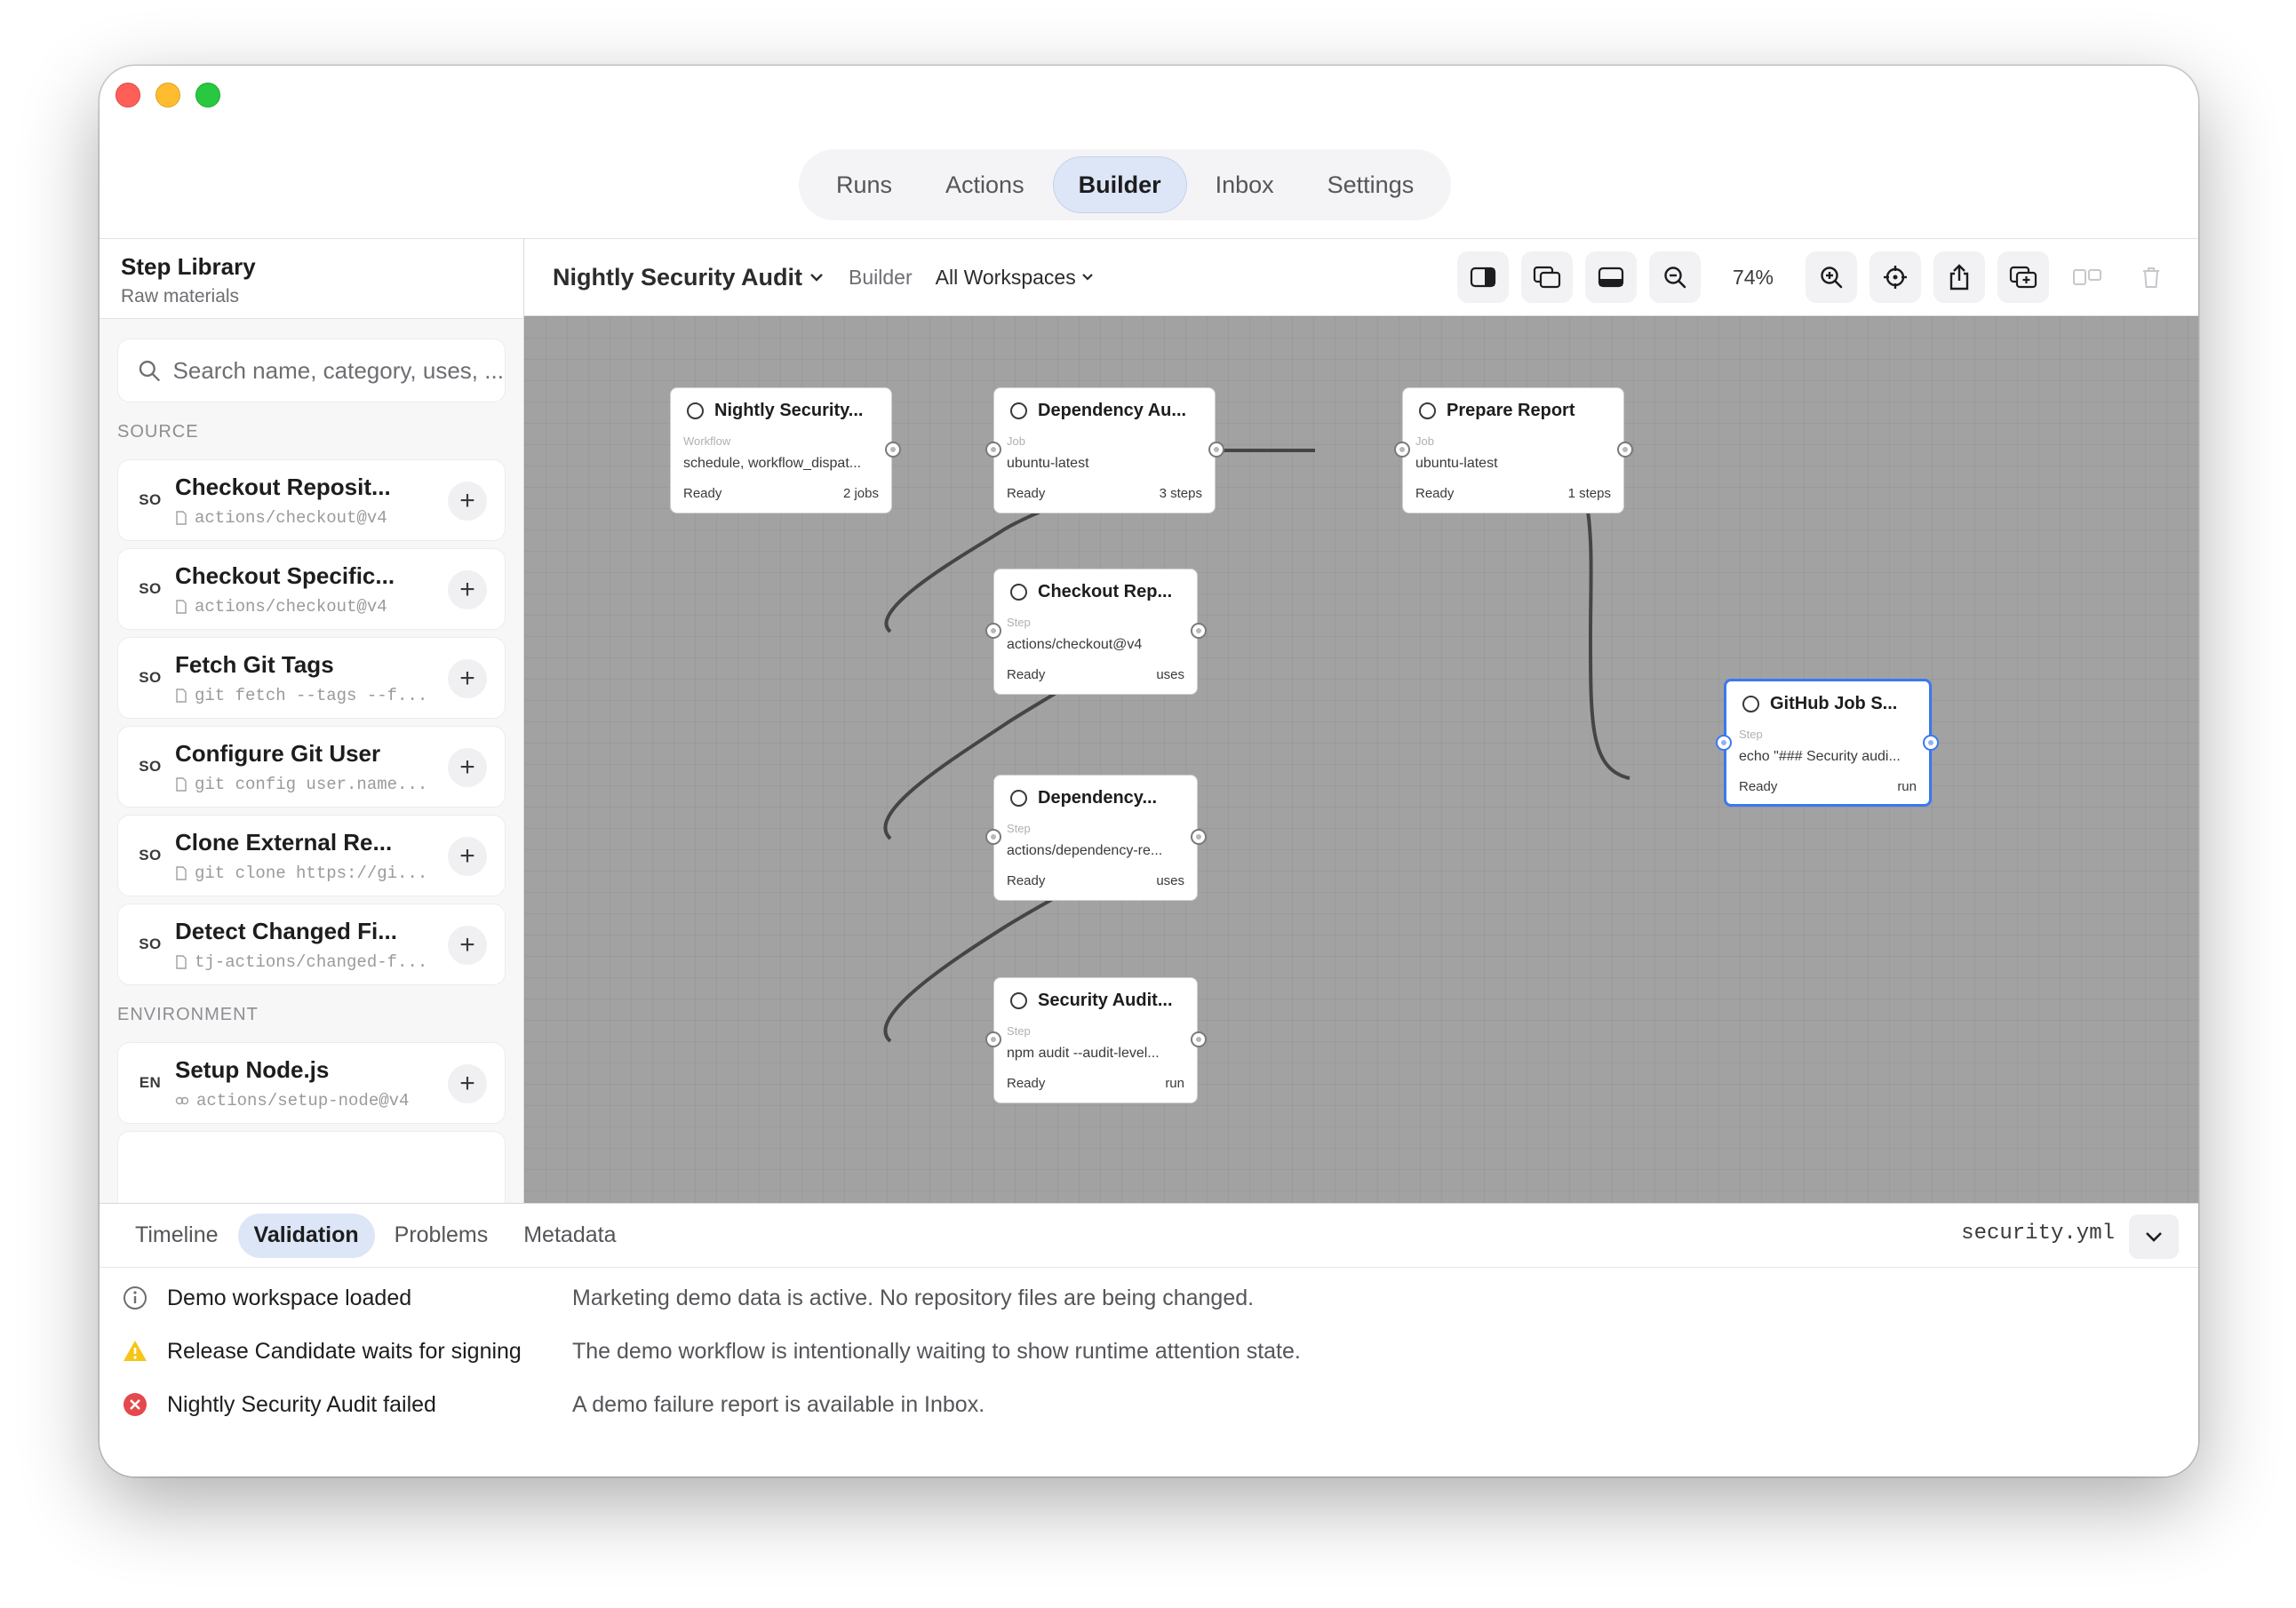  Describe the element at coordinates (689, 278) in the screenshot. I see `workflow-selector: Nightly Security Audit` at that location.